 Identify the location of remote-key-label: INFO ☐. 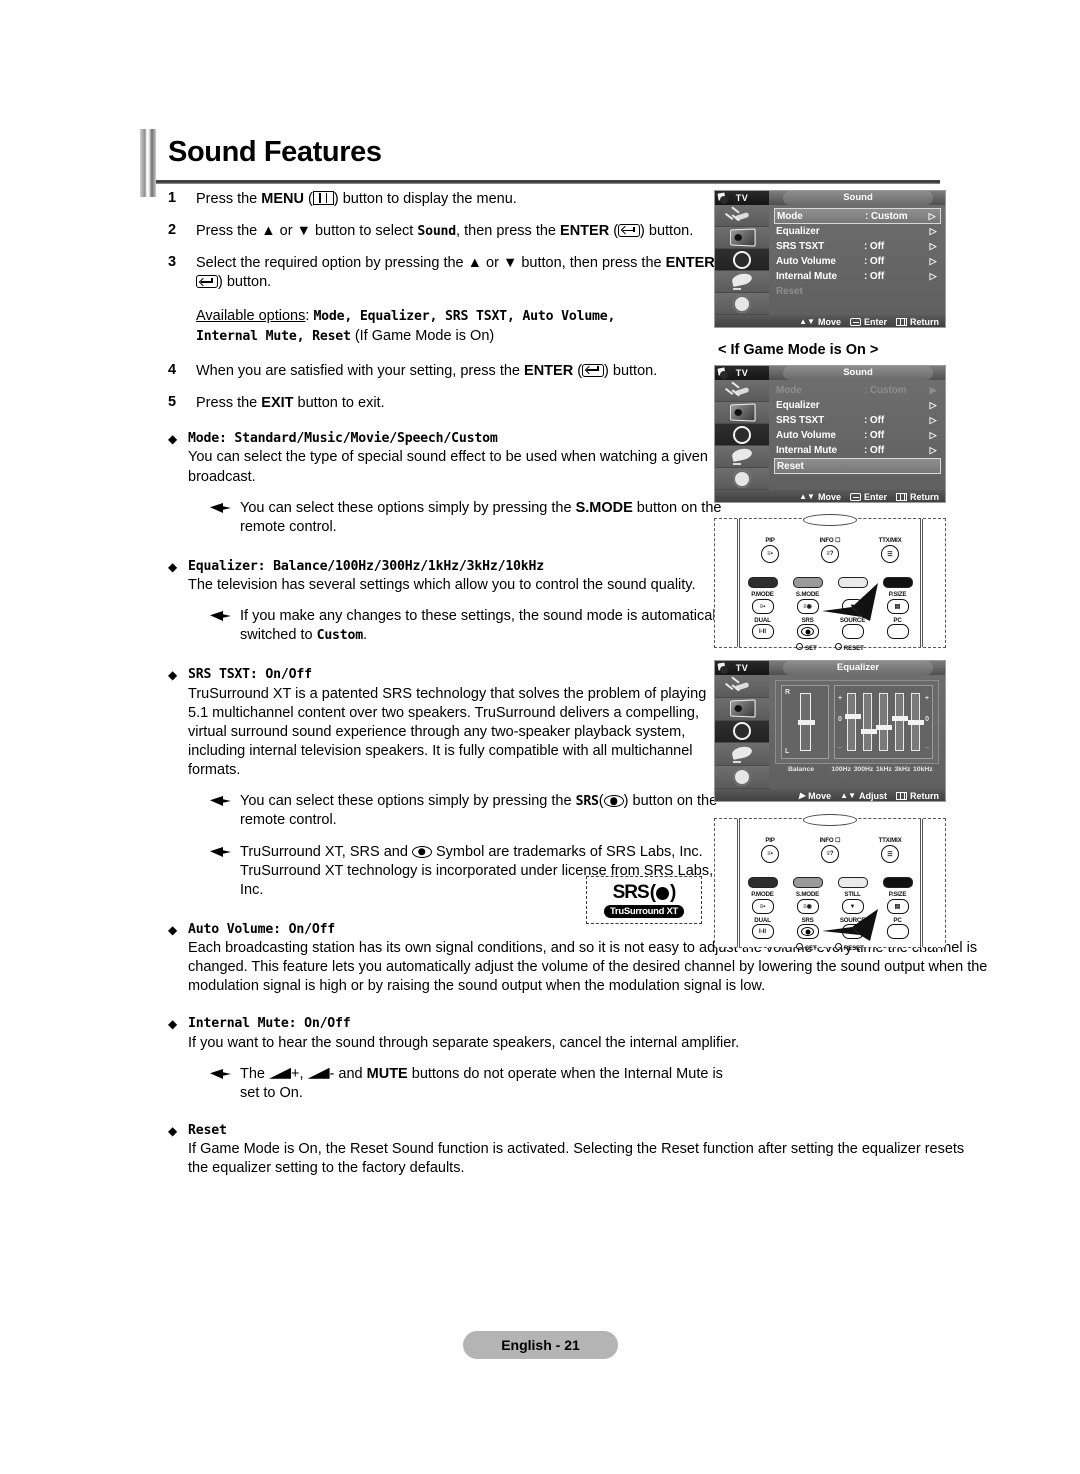
(830, 840).